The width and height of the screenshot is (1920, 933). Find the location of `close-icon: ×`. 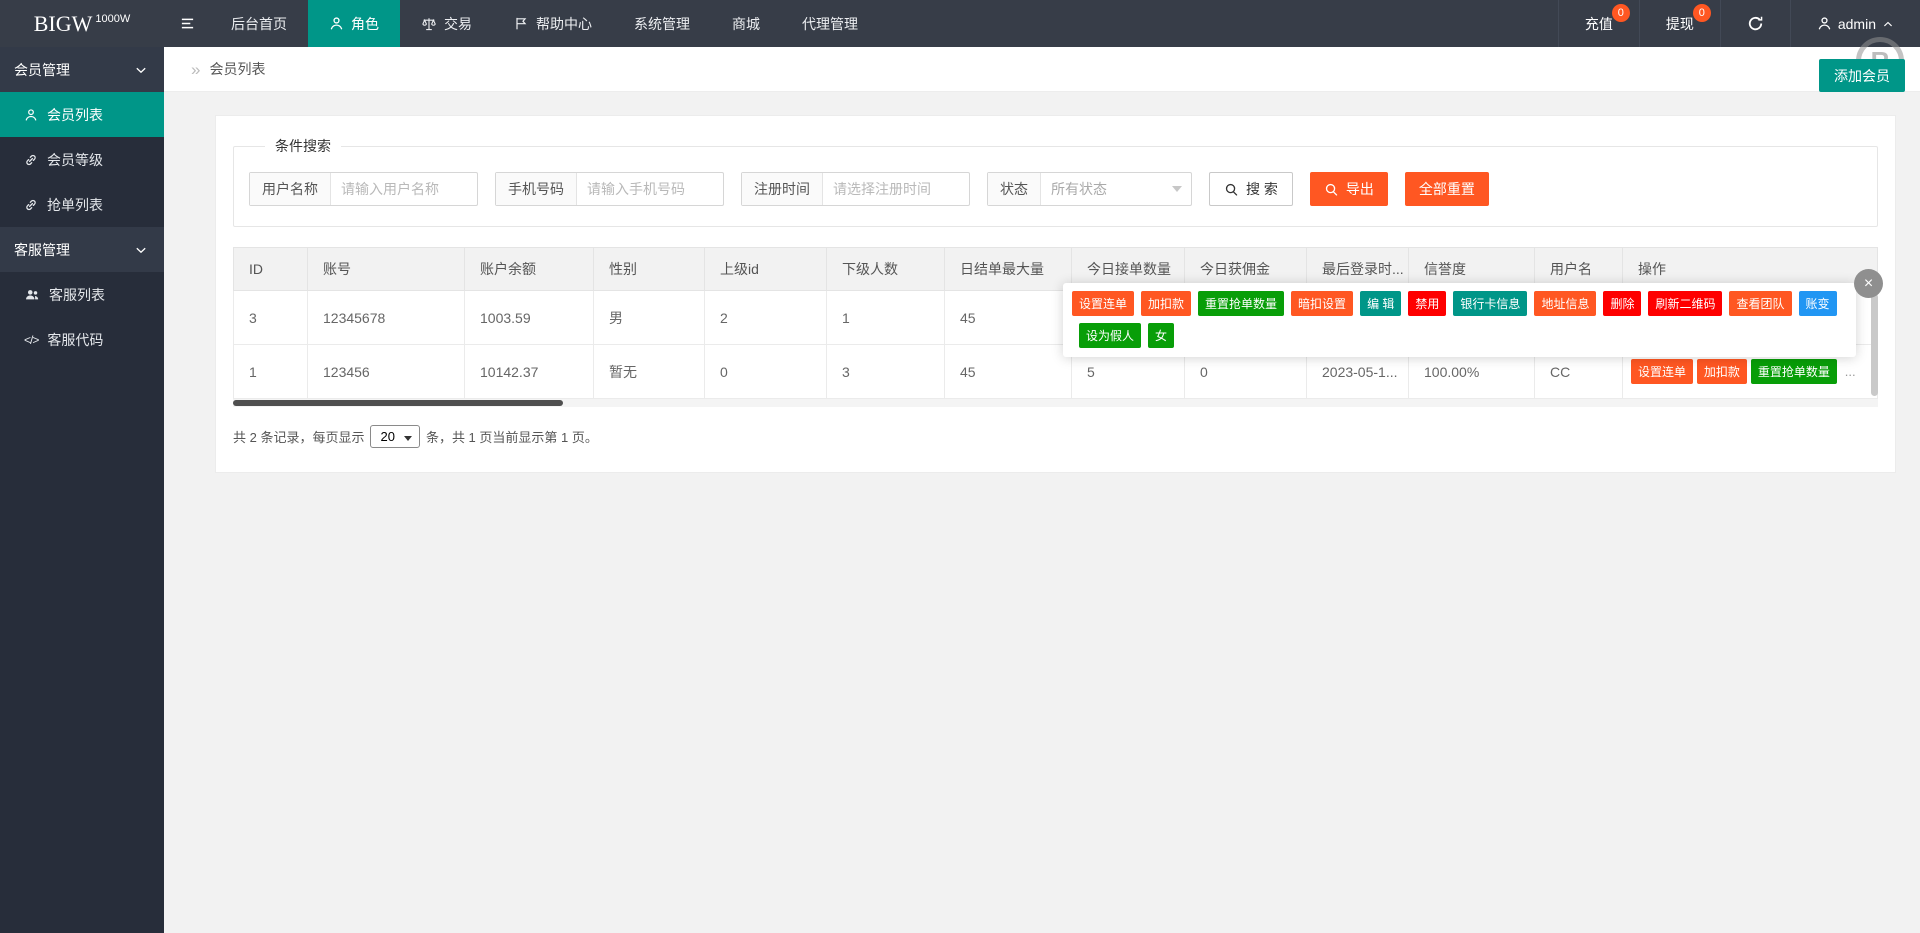

close-icon: × is located at coordinates (1868, 283).